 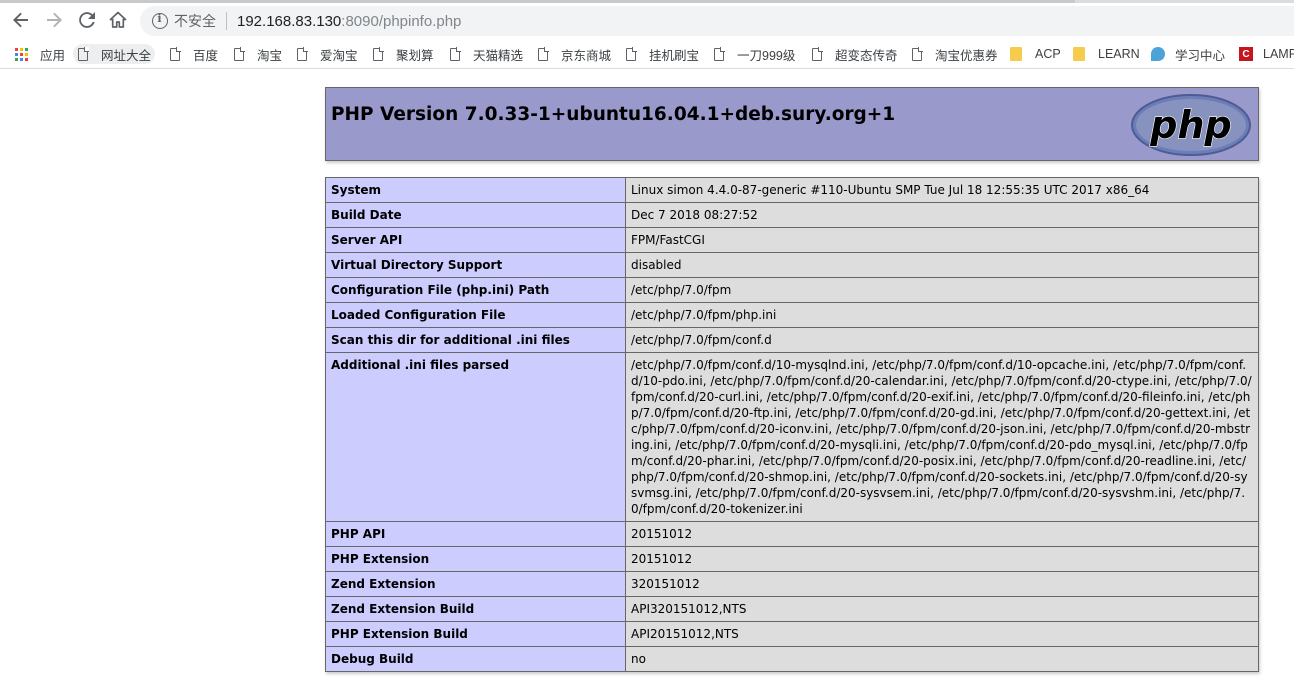 What do you see at coordinates (766, 55) in the screenshot?
I see `bookmark-label: 一刀999级` at bounding box center [766, 55].